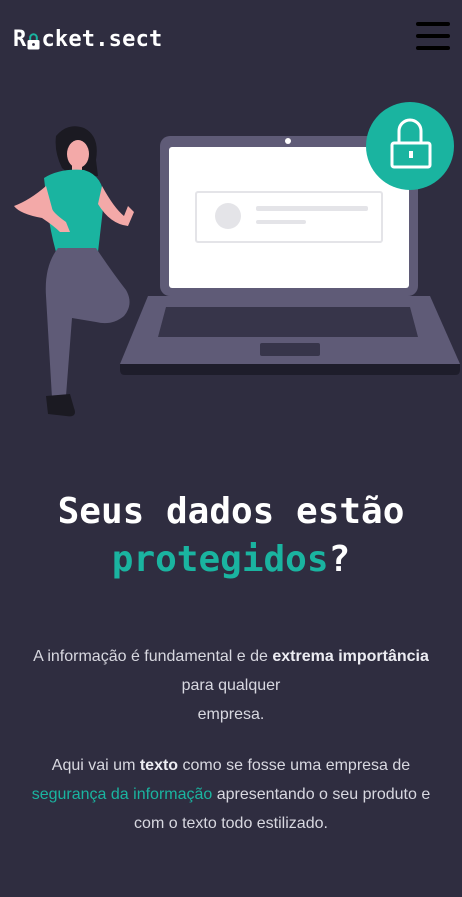 The image size is (462, 897). I want to click on intro-text-3: empresa., so click(231, 714).